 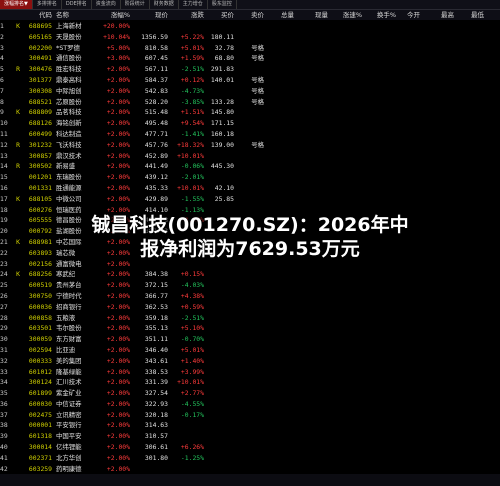 I want to click on table-row: 26 300750 宁德时代 +2.00% 366.77 +4.38%, so click(x=250, y=296).